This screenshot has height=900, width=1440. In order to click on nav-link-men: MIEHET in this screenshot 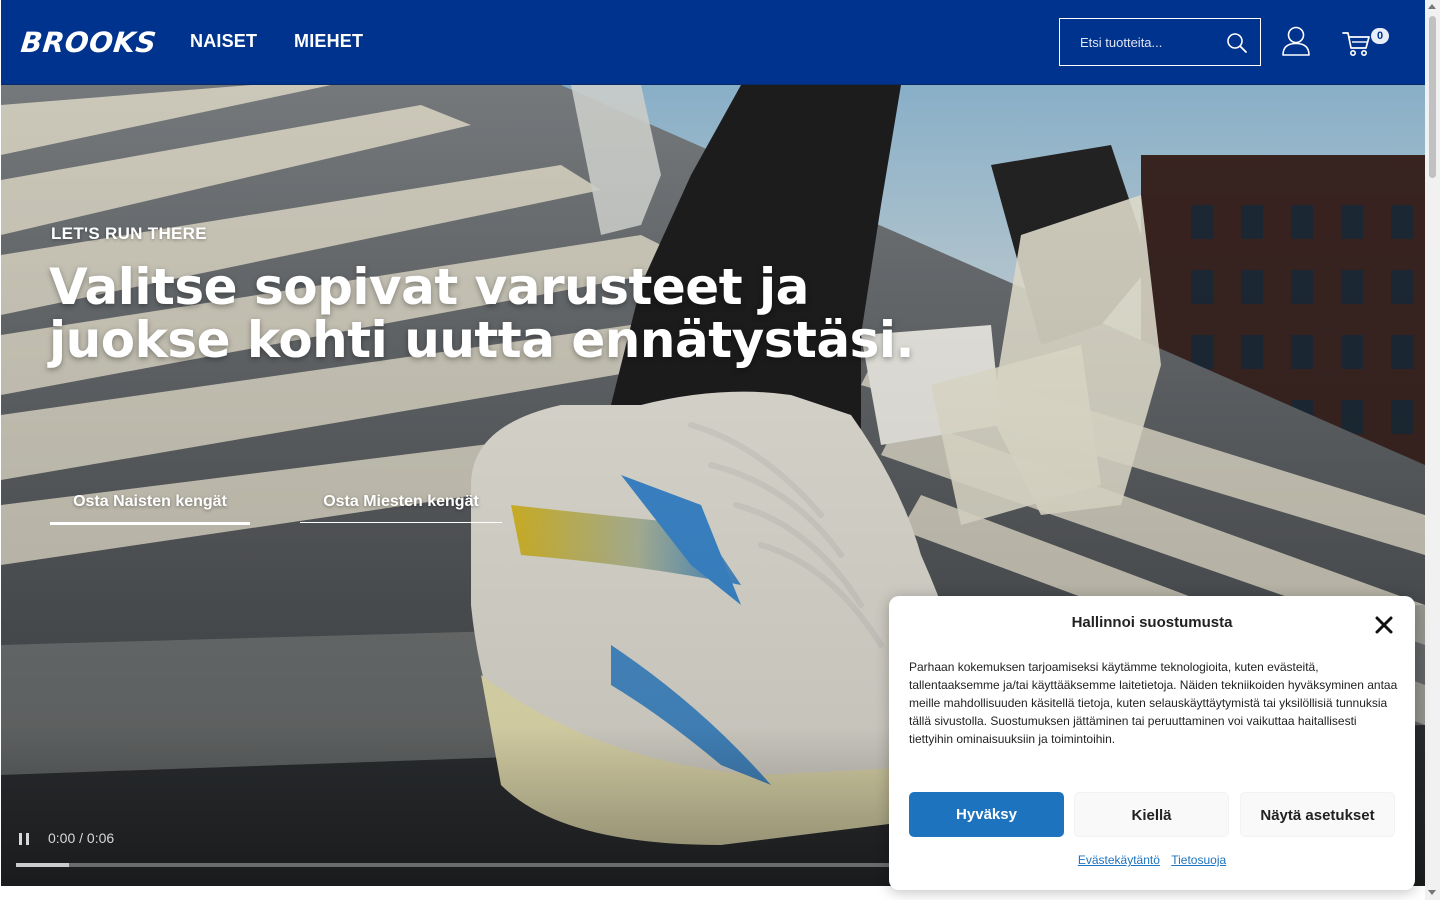, I will do `click(328, 41)`.